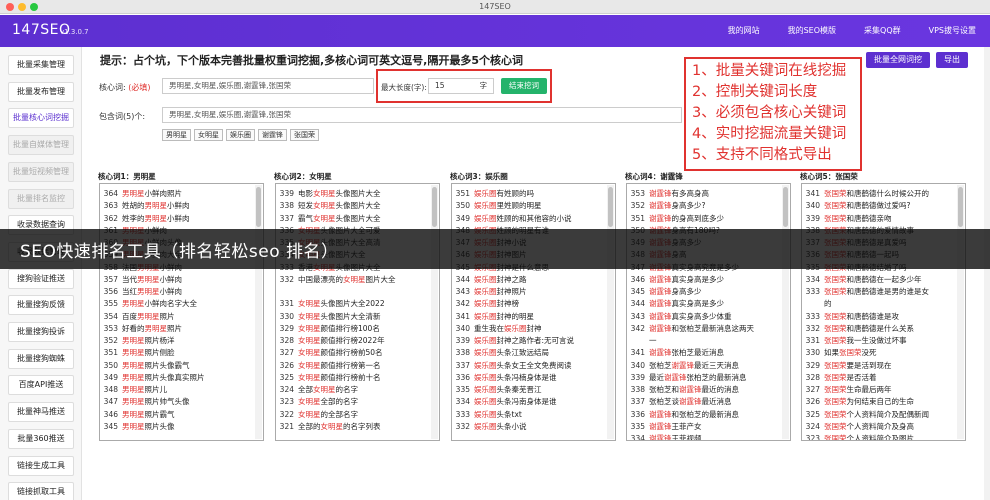 This screenshot has width=990, height=500. Describe the element at coordinates (312, 60) in the screenshot. I see `tip-text: 提示：占个坑，下个版本完善批量权重词挖掘,多核心词可英文逗号,隔开最多5个核心词` at that location.